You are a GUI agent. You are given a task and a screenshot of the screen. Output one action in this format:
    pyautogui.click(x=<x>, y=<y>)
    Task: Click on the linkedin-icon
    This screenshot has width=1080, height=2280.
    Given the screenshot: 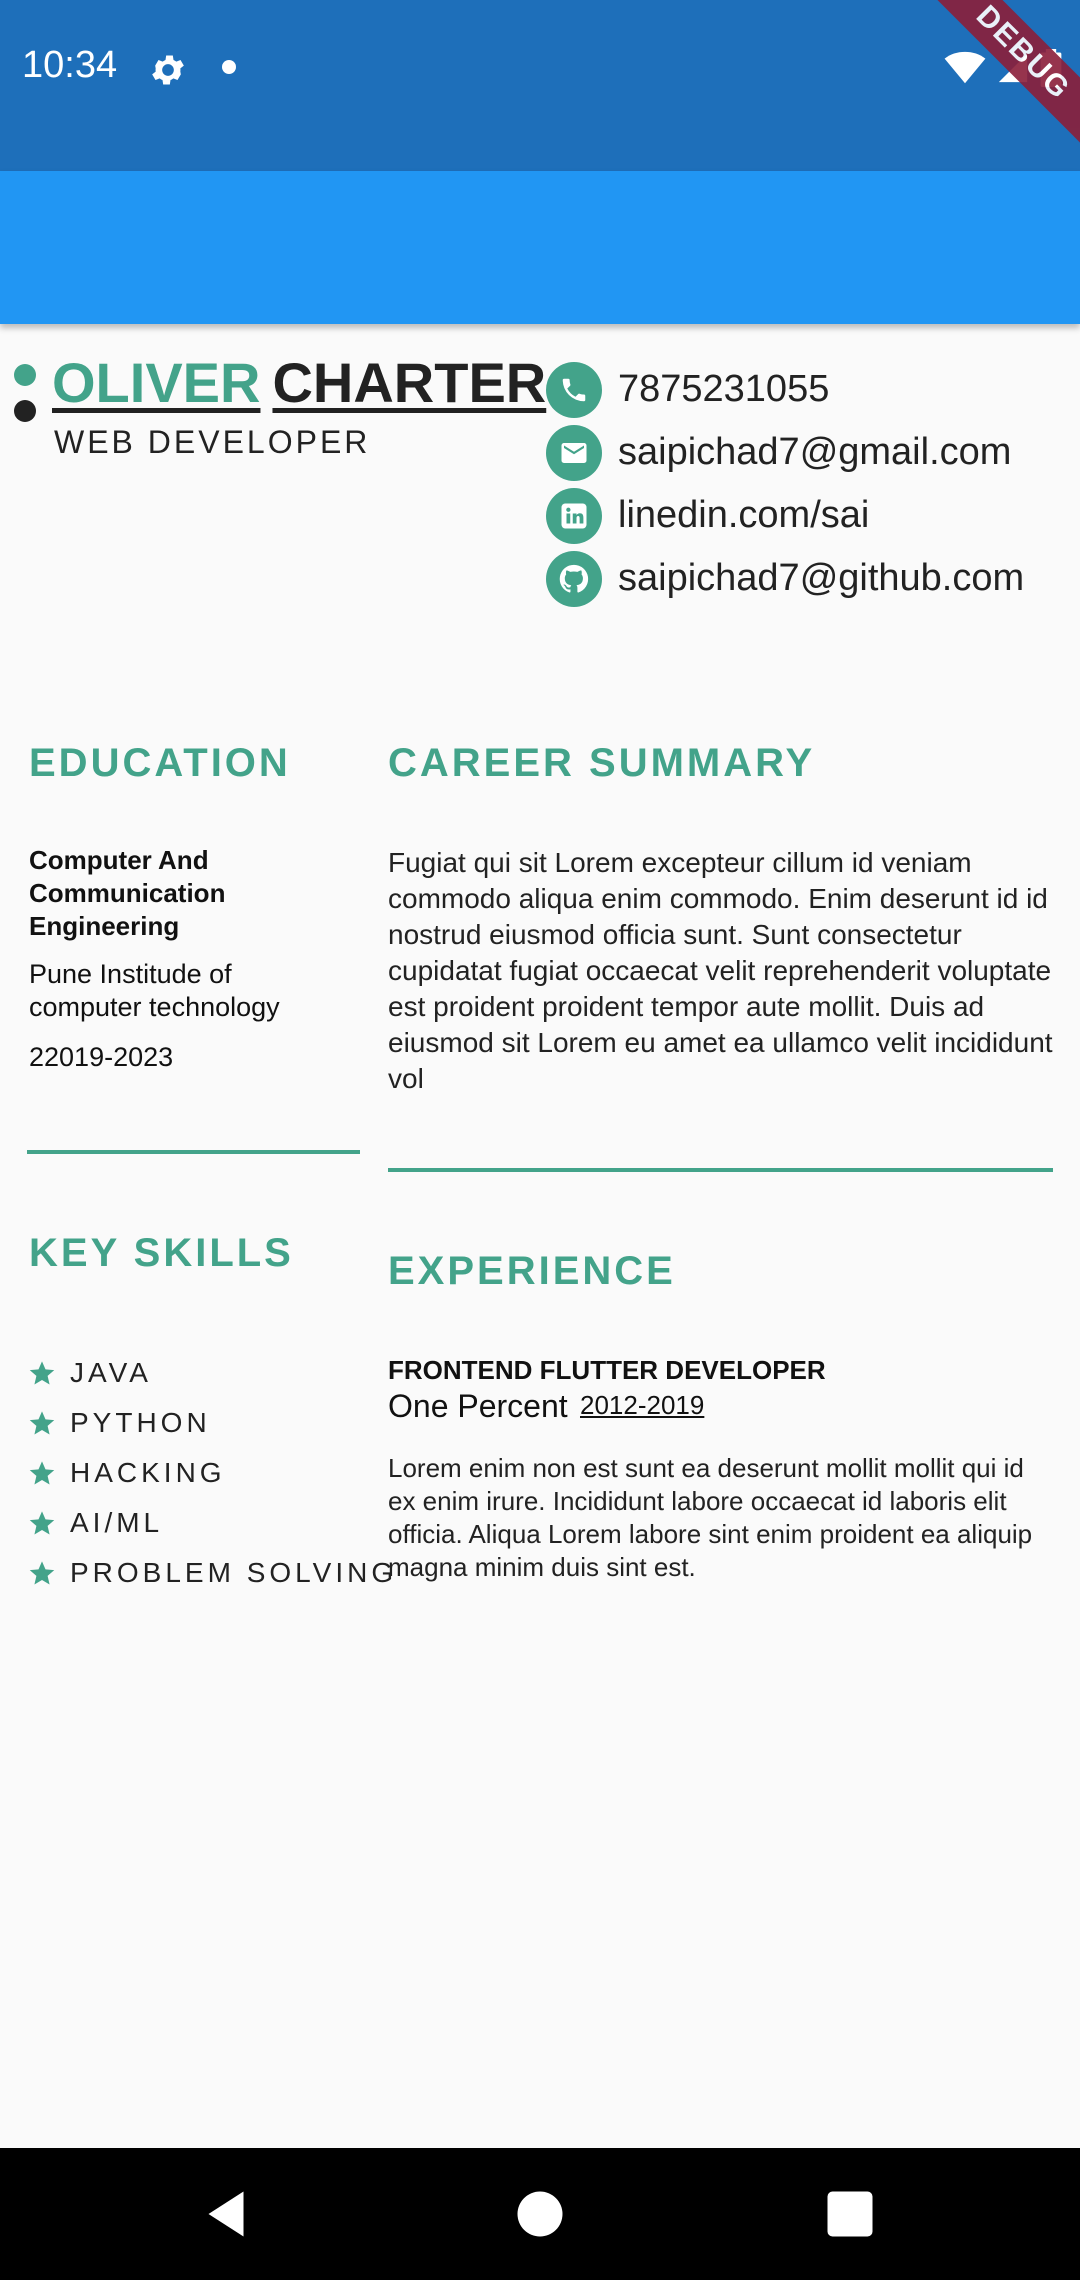 What is the action you would take?
    pyautogui.click(x=574, y=515)
    